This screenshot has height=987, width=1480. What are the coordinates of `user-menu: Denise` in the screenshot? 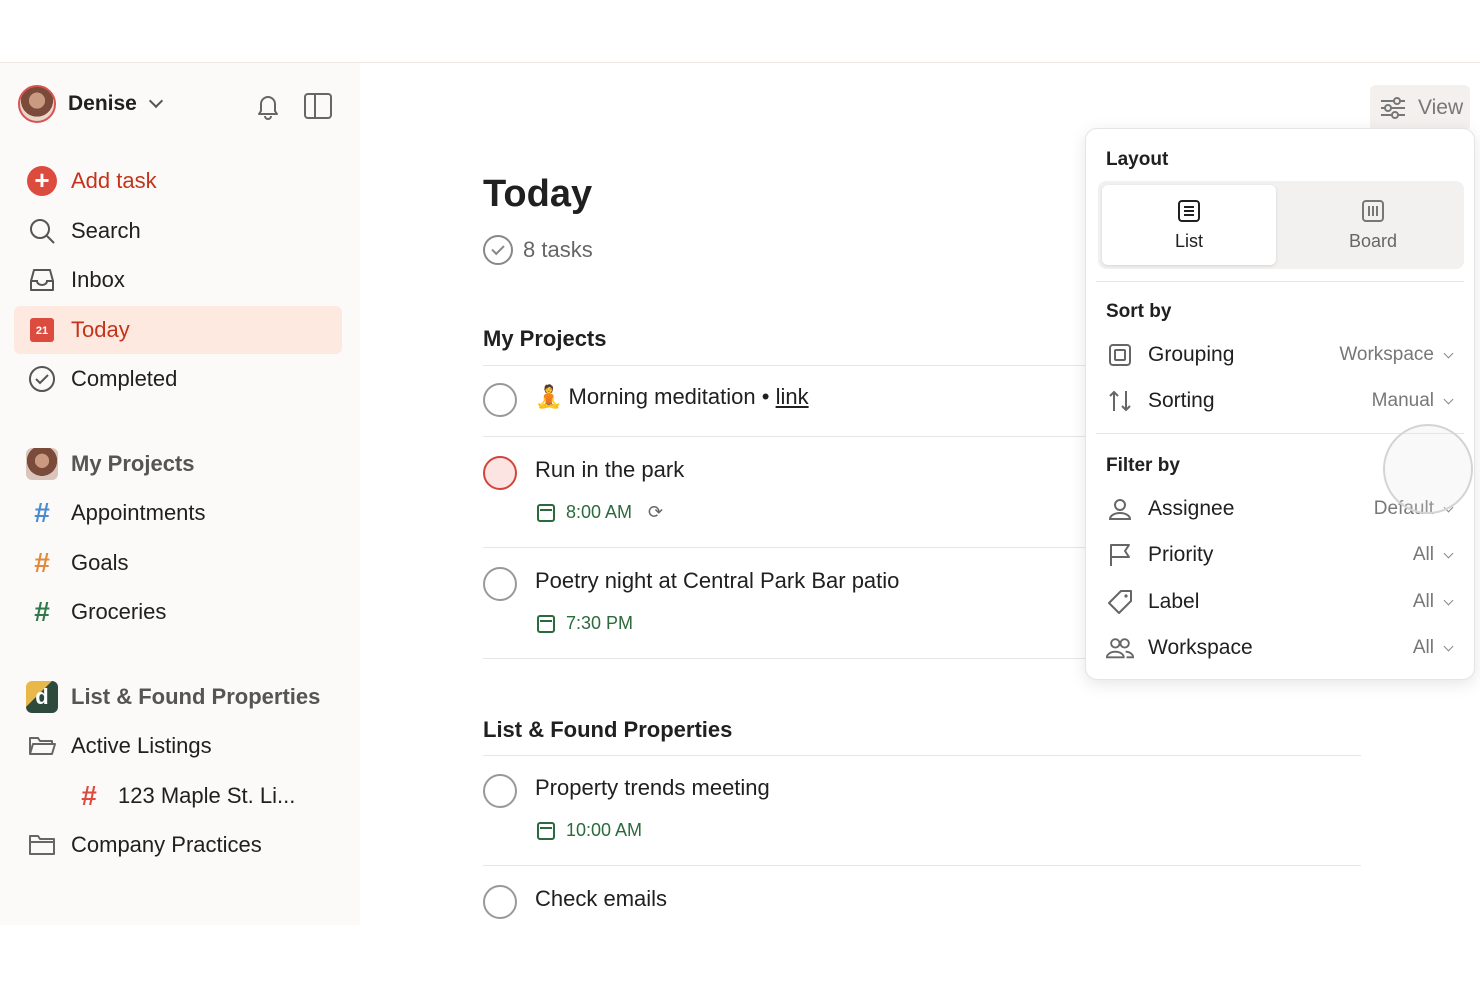 It's located at (90, 104).